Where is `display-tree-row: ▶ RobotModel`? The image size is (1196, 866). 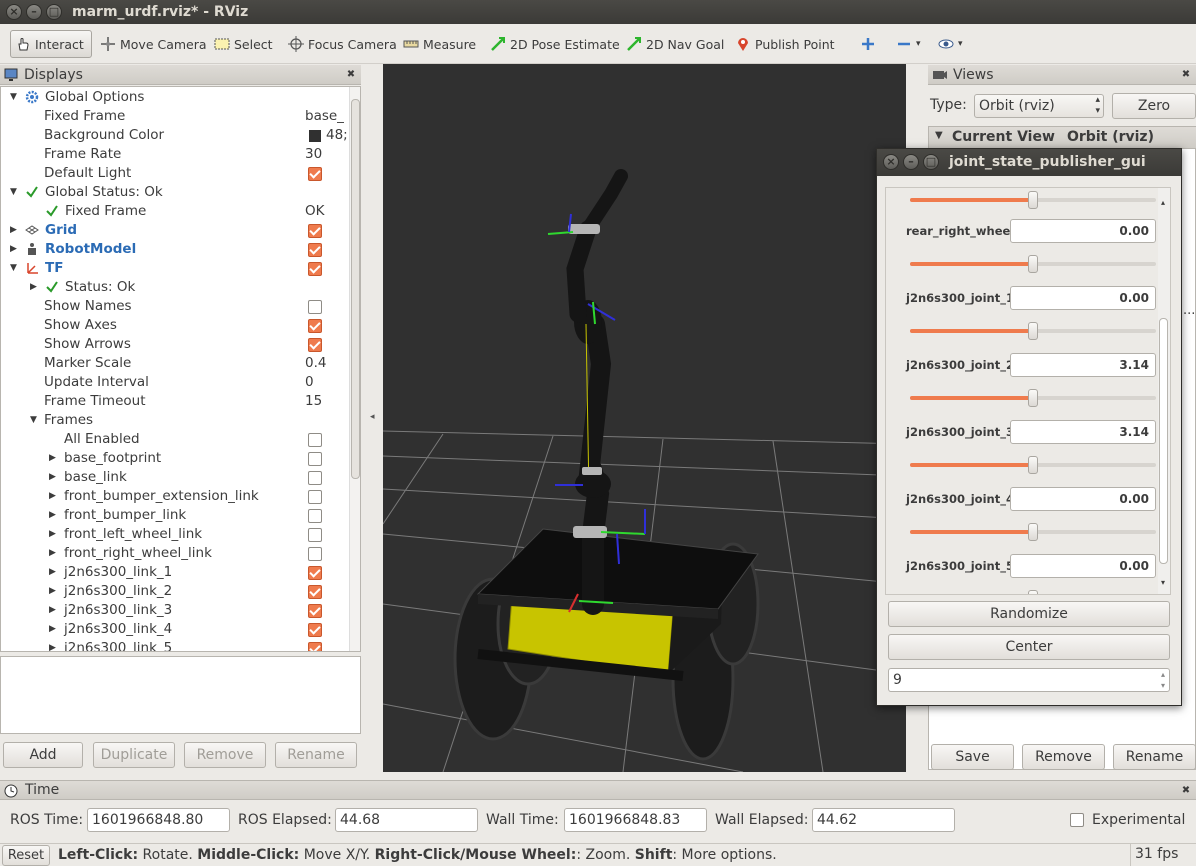 display-tree-row: ▶ RobotModel is located at coordinates (174, 249).